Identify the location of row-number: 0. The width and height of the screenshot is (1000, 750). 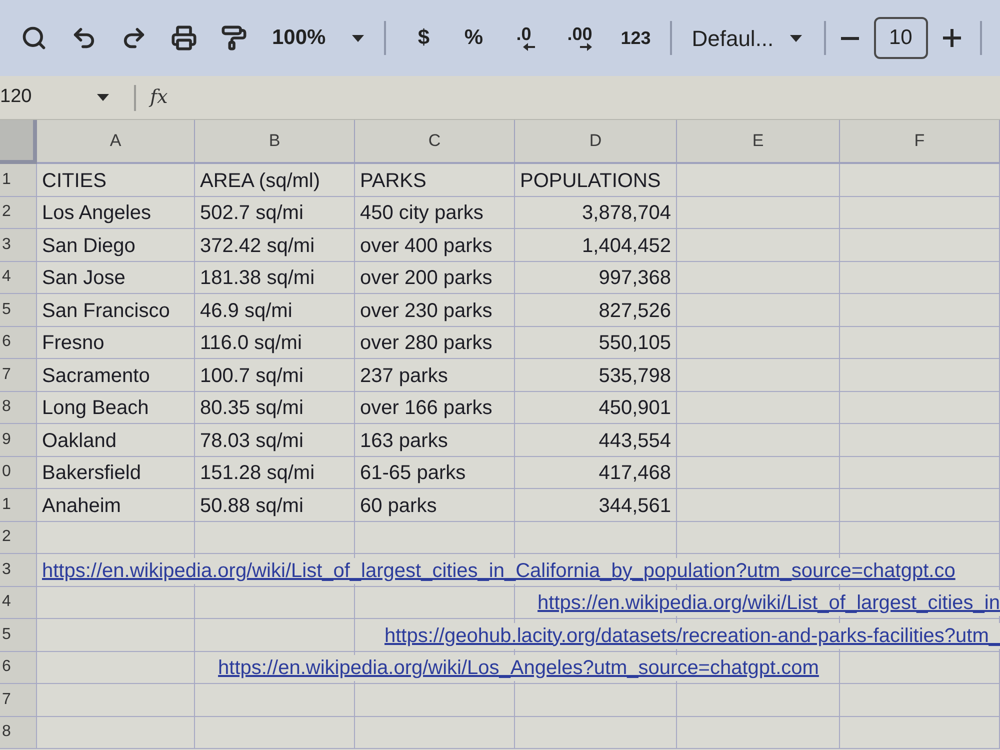
(18, 472).